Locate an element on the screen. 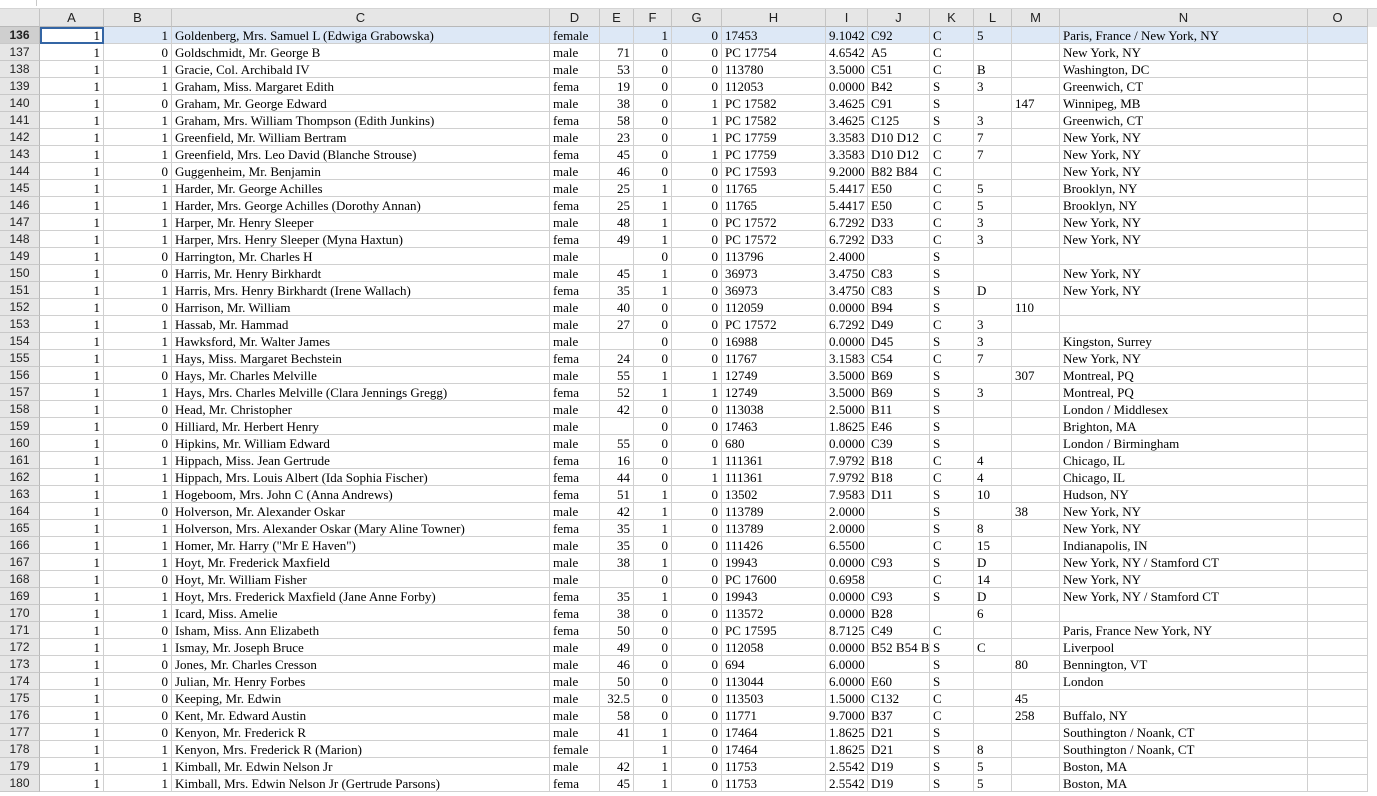 This screenshot has height=796, width=1377. cell-e: 51 is located at coordinates (617, 494).